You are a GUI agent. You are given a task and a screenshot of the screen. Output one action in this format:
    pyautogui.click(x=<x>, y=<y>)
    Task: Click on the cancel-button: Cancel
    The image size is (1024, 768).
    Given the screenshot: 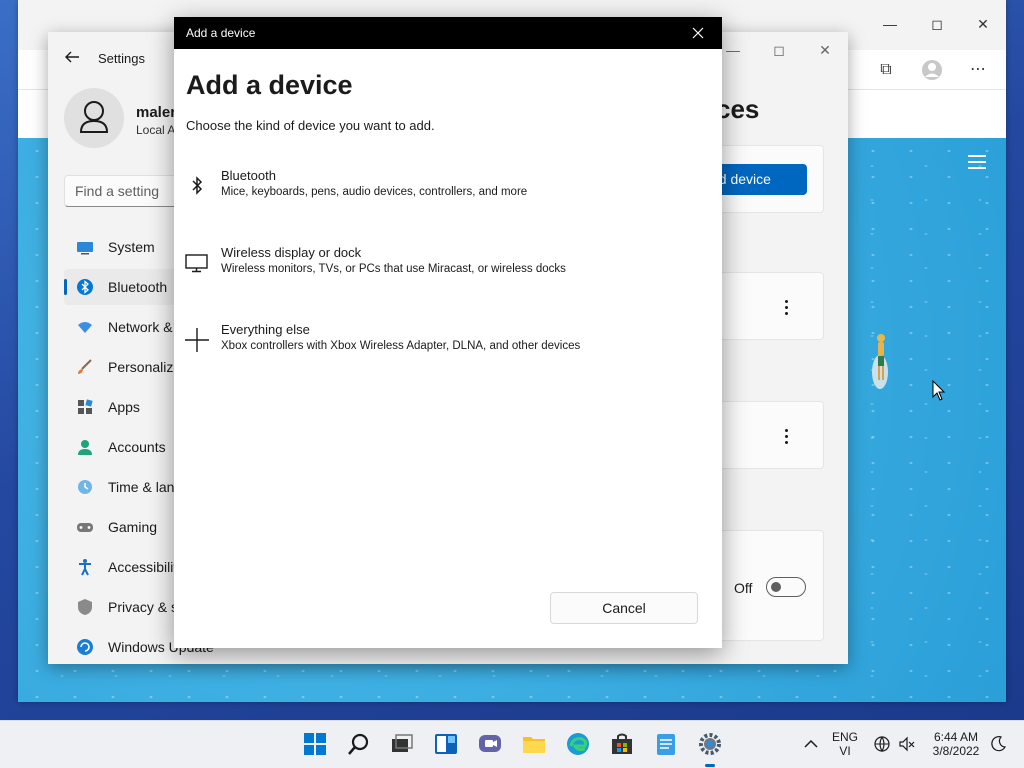 What is the action you would take?
    pyautogui.click(x=624, y=608)
    